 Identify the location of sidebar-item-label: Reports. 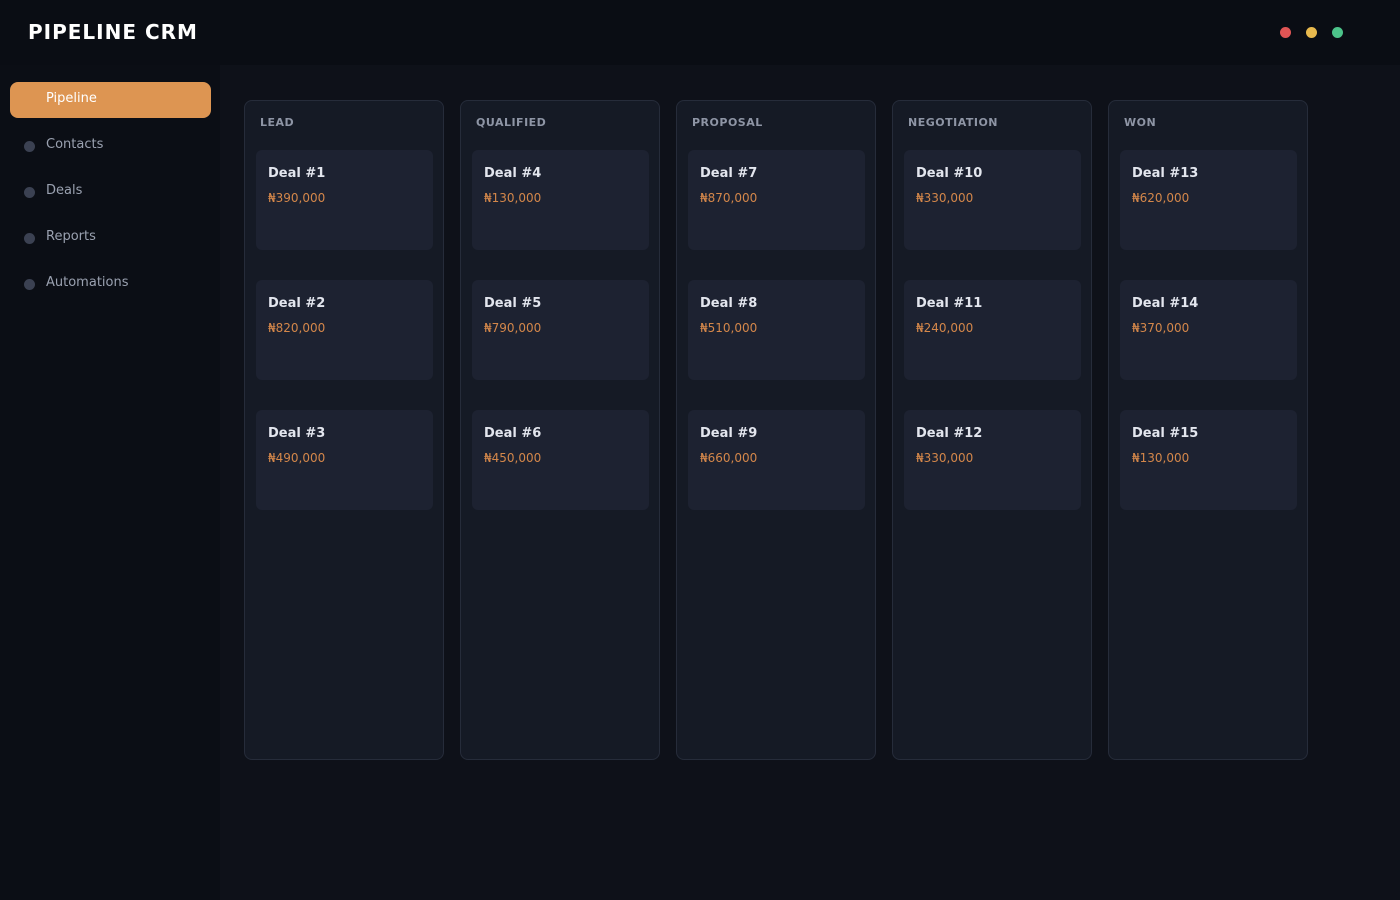
(71, 236).